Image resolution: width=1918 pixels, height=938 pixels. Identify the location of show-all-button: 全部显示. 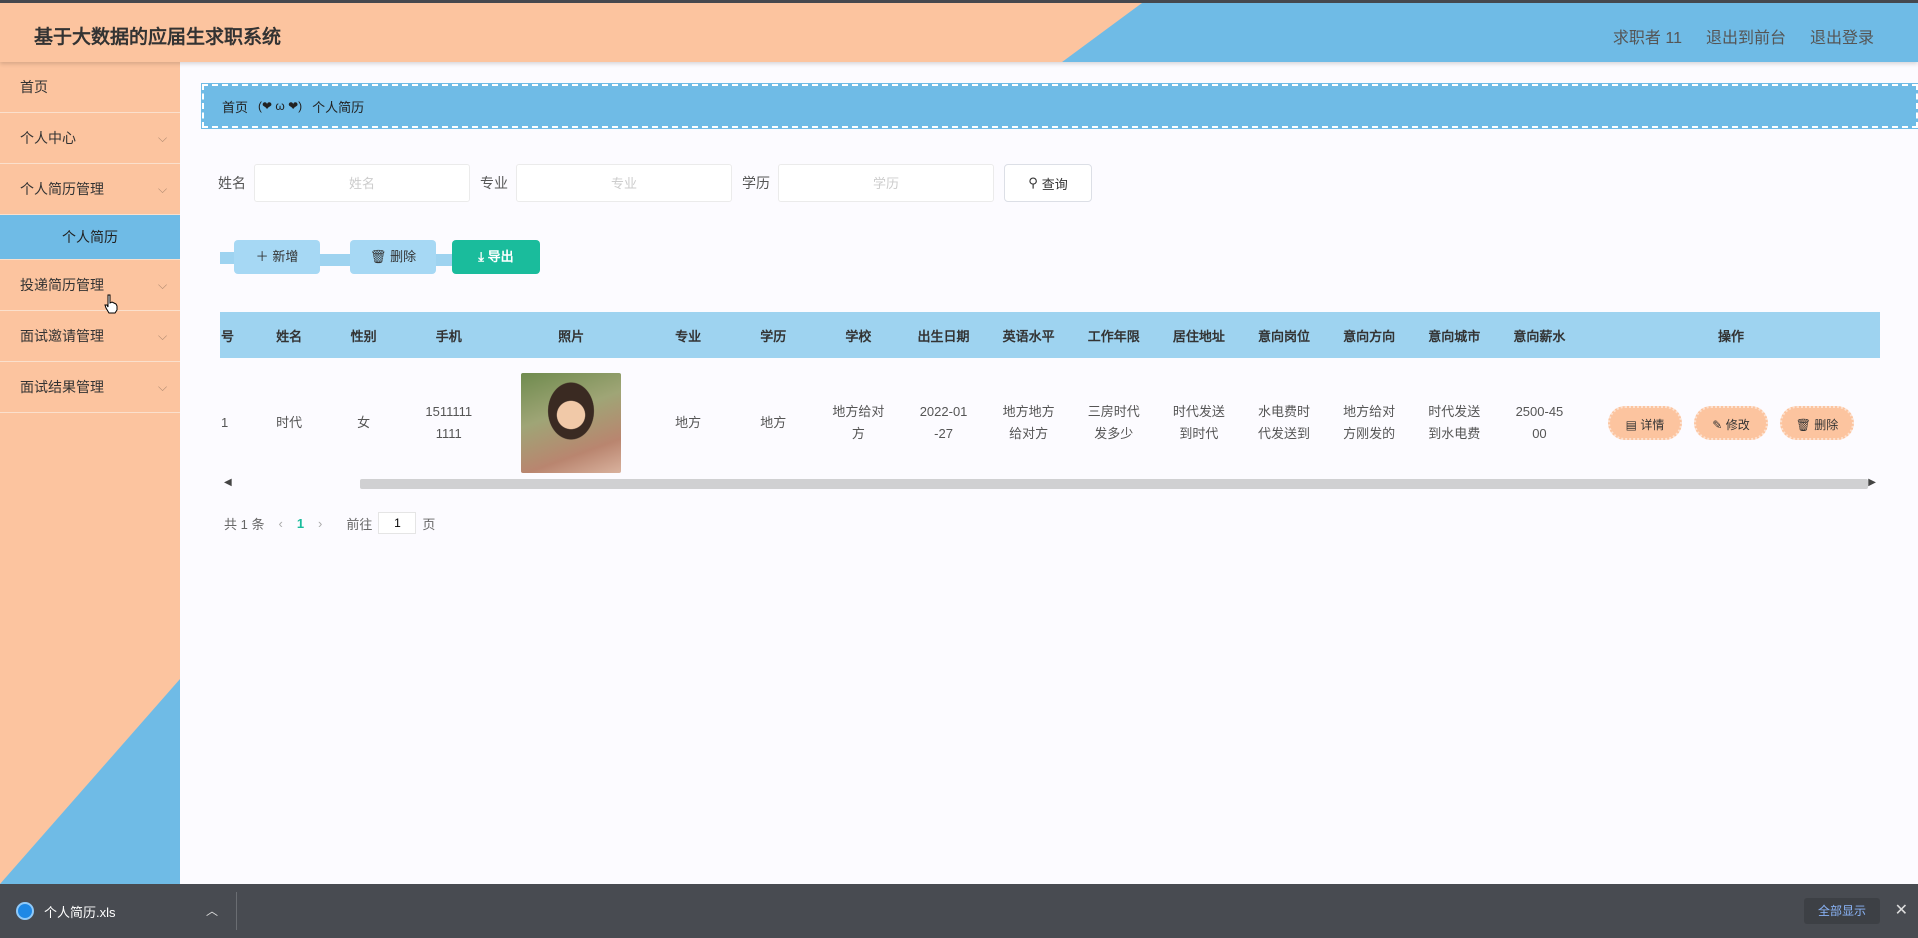
(1841, 911).